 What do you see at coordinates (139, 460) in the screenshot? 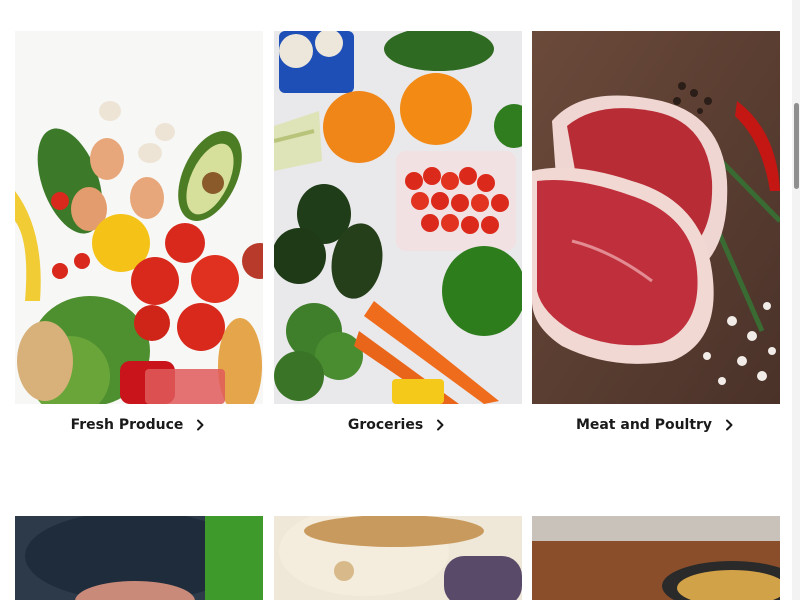
I see `fresh-produce-caption: Fresh Produce` at bounding box center [139, 460].